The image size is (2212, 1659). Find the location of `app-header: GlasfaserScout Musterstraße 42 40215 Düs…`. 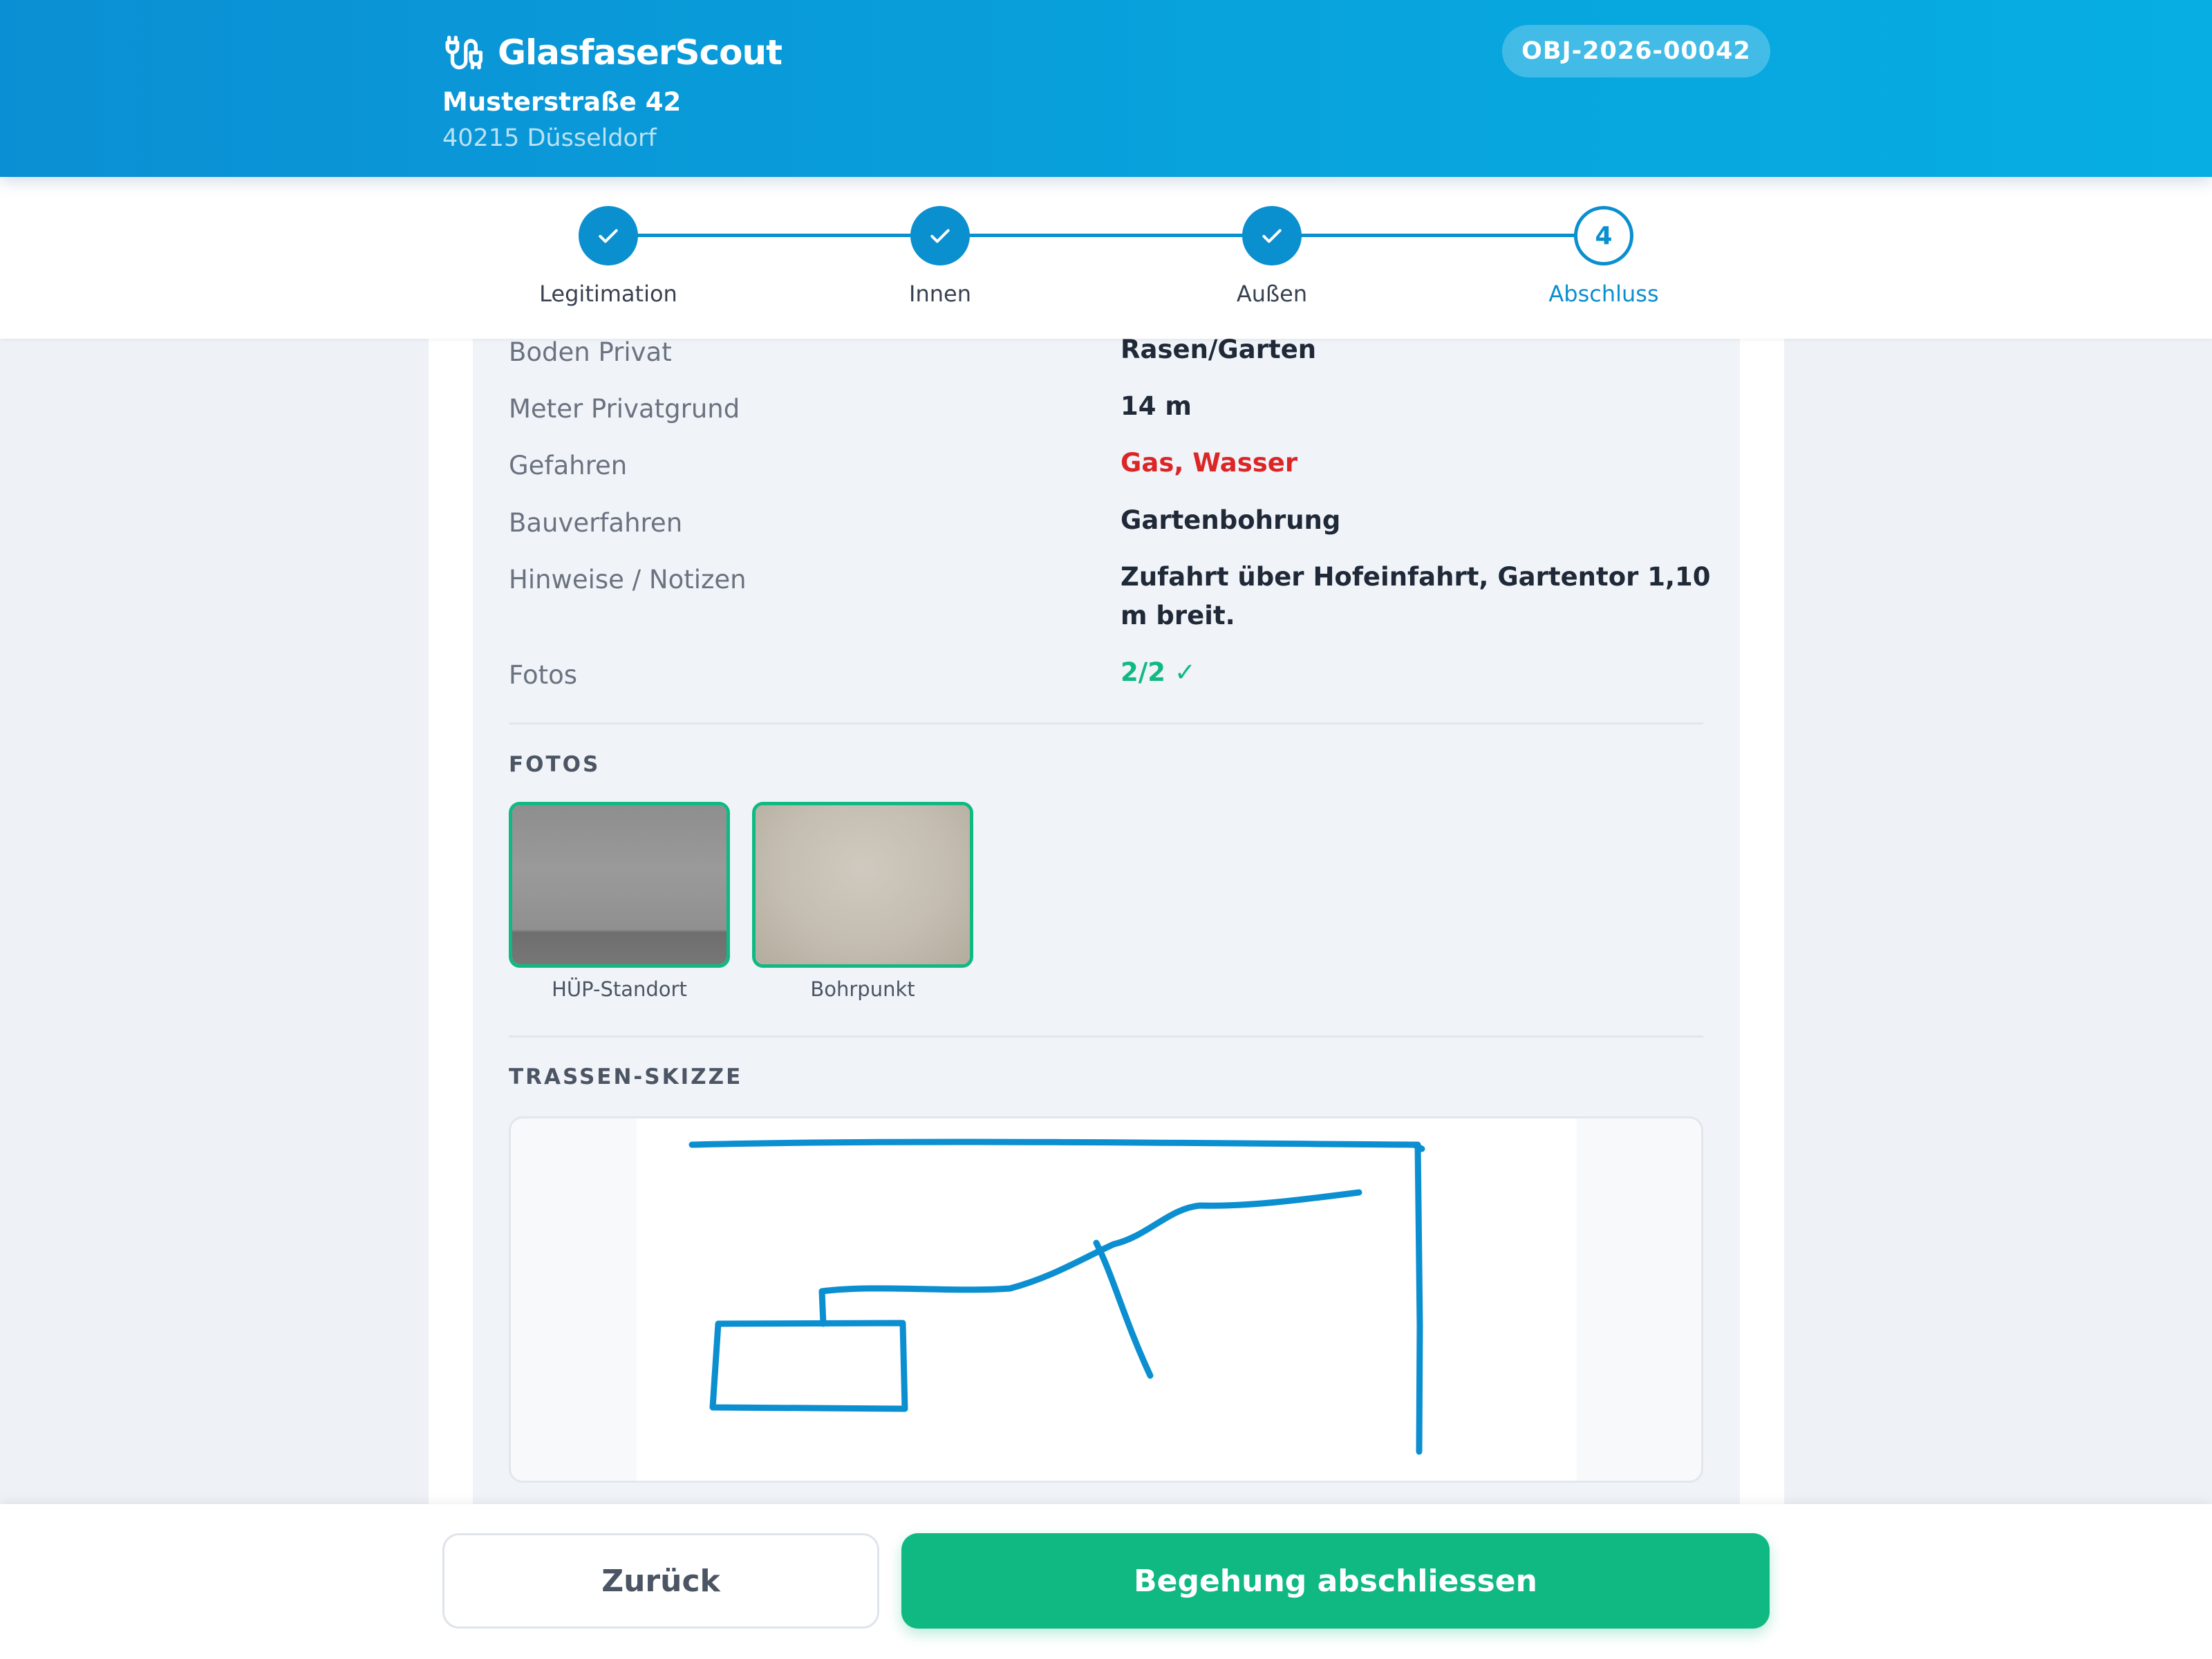

app-header: GlasfaserScout Musterstraße 42 40215 Düs… is located at coordinates (1106, 88).